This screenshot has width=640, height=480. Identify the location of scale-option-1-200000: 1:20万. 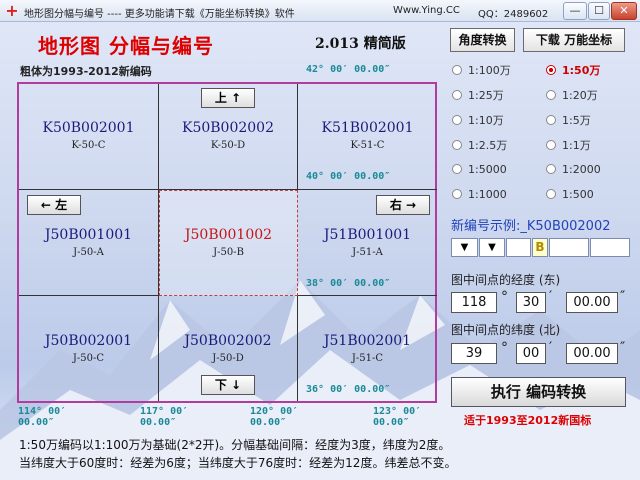
(572, 95).